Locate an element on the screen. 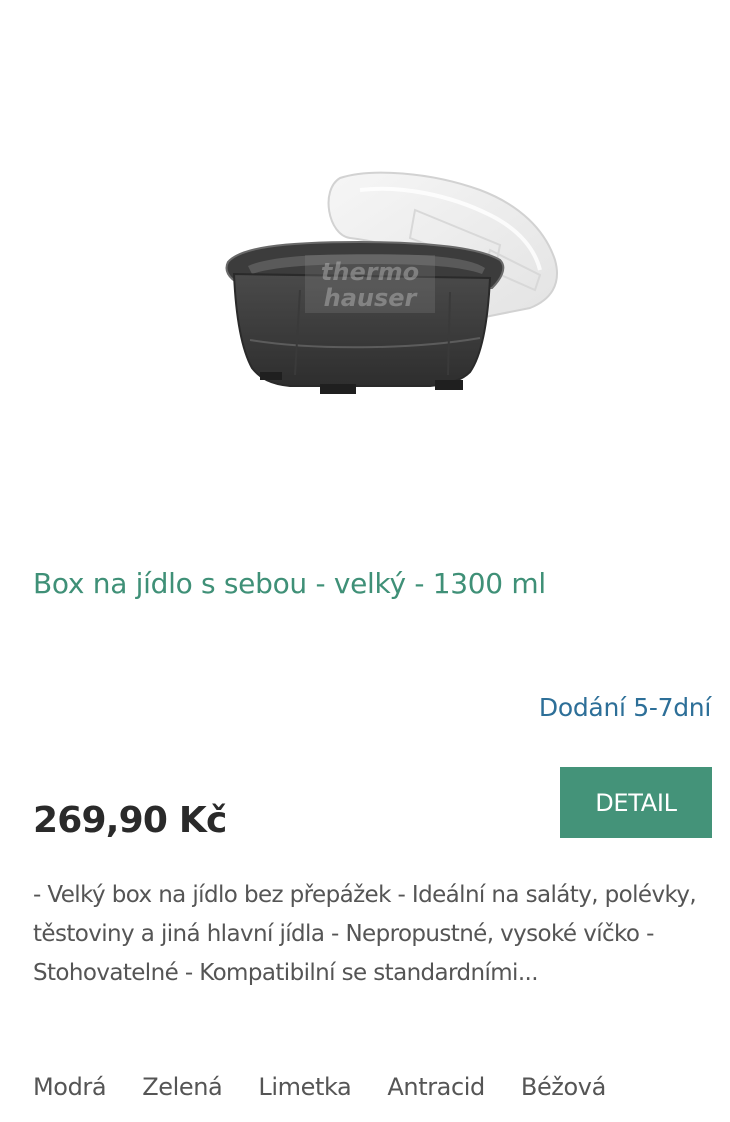 The width and height of the screenshot is (730, 1122). svg-text: hauser is located at coordinates (371, 298).